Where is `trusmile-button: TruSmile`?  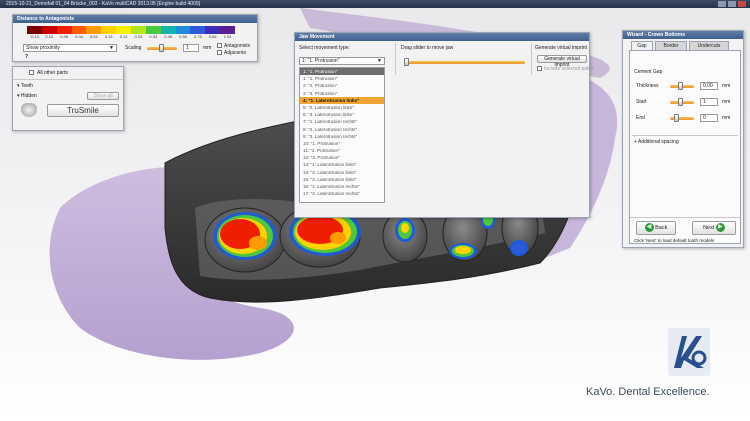 trusmile-button: TruSmile is located at coordinates (83, 110).